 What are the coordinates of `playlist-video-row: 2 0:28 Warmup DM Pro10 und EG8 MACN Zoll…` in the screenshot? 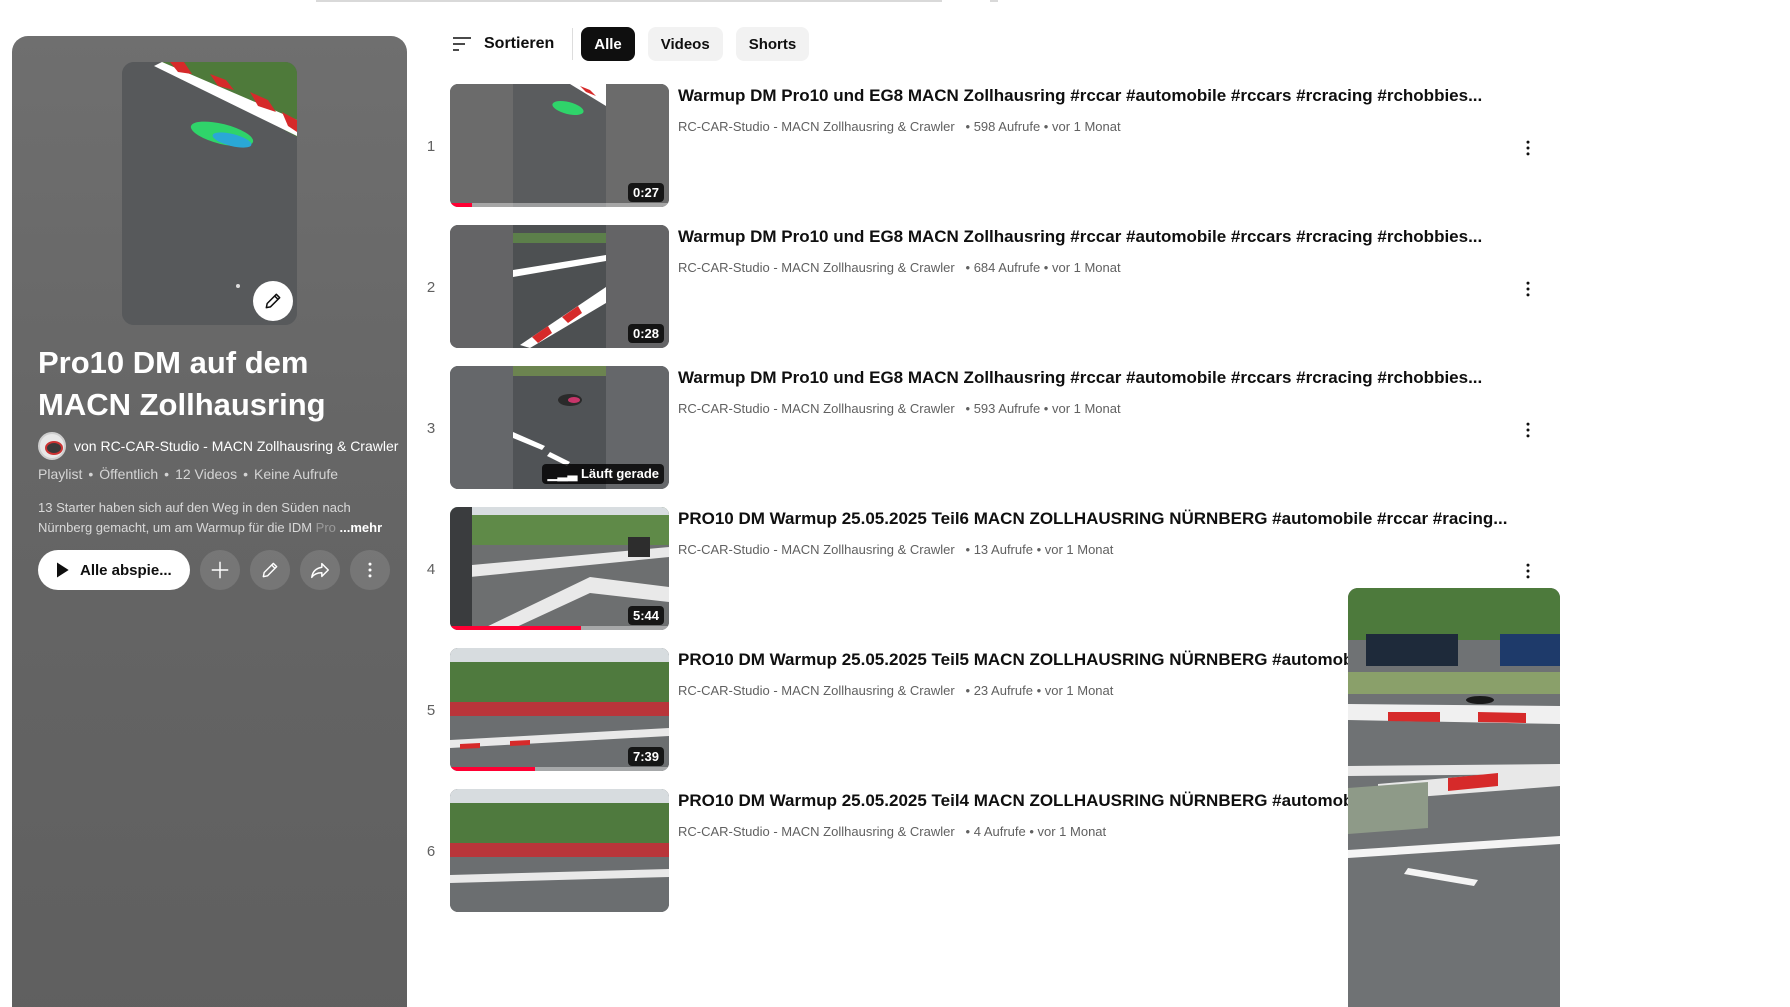 It's located at (982, 295).